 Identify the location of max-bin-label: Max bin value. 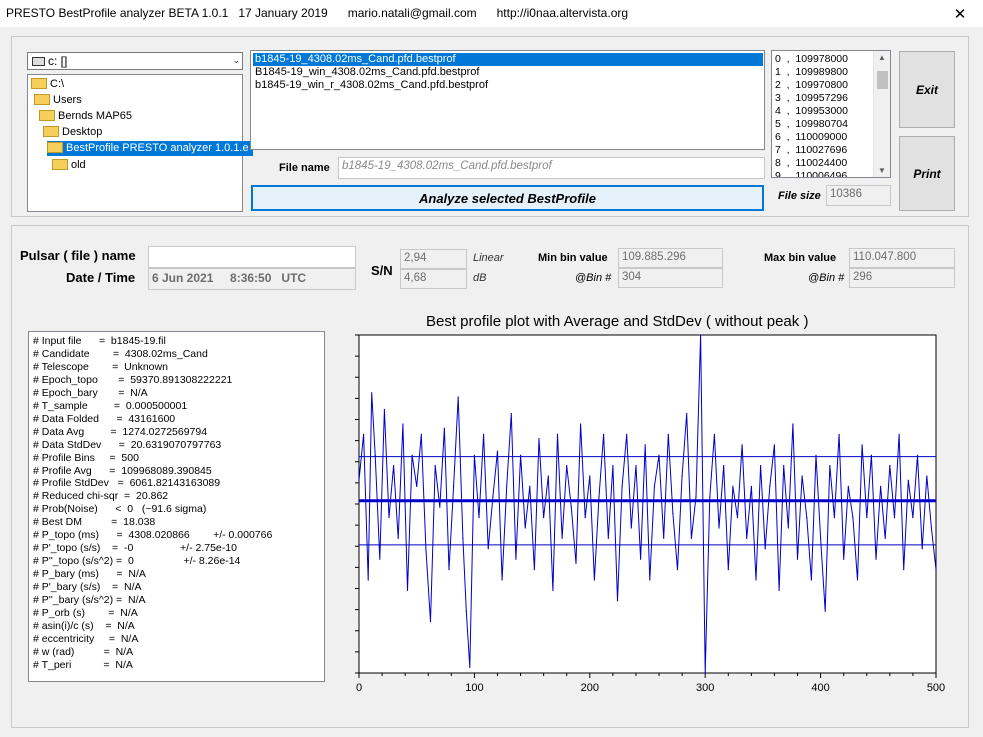
(800, 258).